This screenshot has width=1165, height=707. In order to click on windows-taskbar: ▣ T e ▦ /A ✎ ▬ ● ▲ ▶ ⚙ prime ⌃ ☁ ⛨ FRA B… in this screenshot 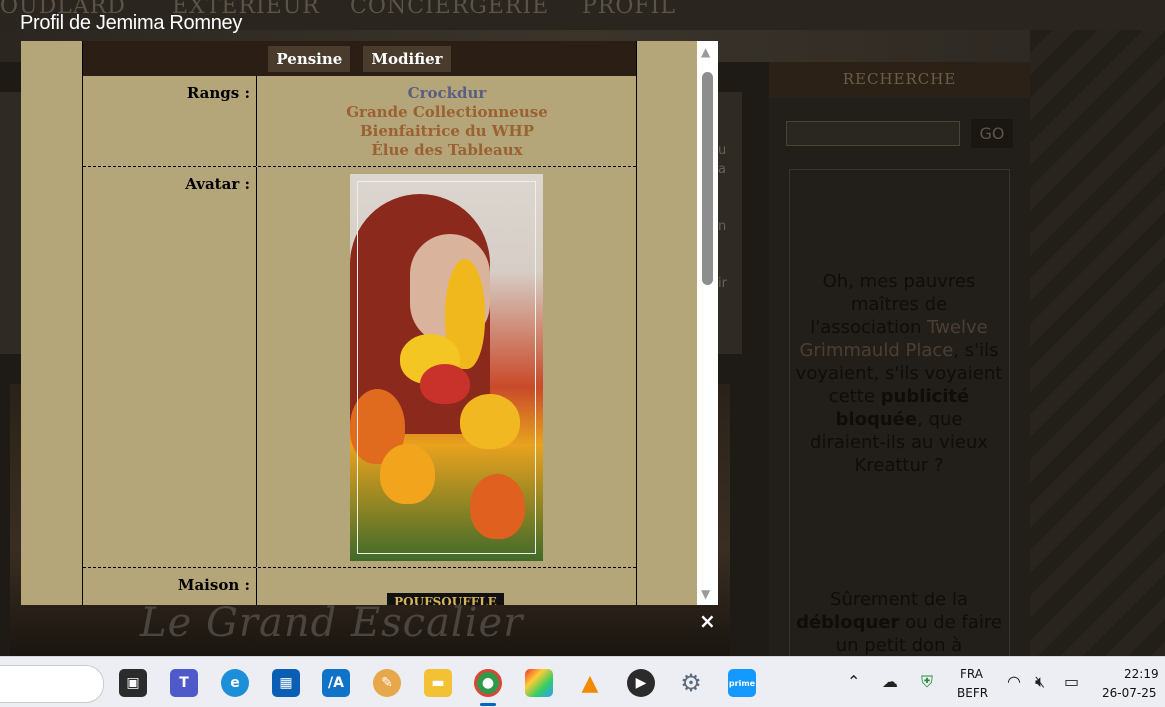, I will do `click(582, 681)`.